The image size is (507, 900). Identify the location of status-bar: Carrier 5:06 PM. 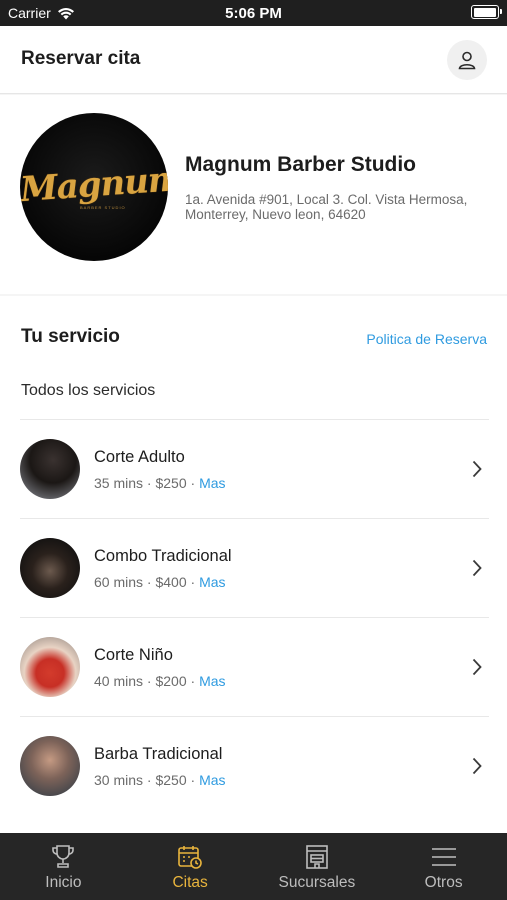
(253, 13).